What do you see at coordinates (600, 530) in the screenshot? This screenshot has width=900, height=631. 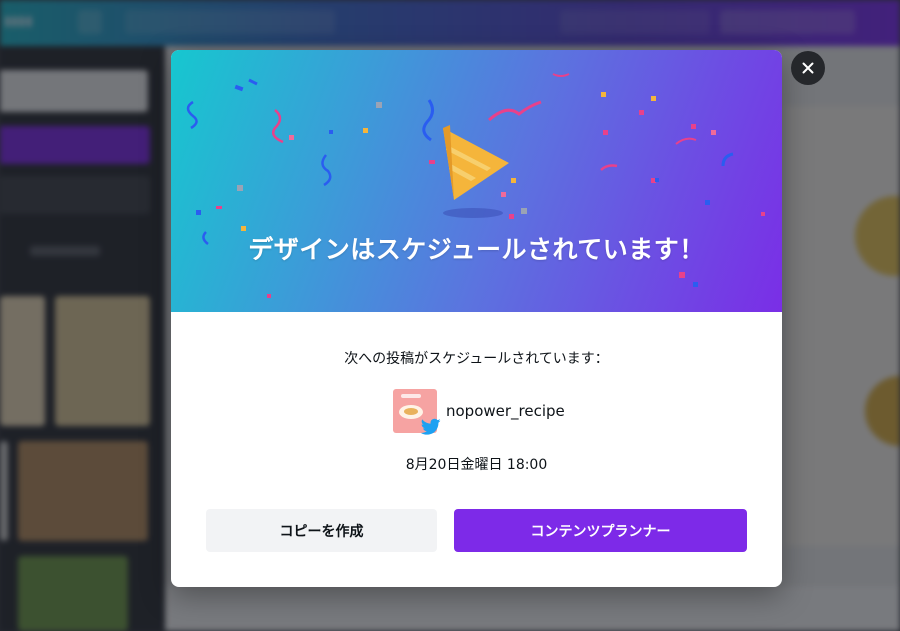 I see `content-planner-button: コンテンツプランナー` at bounding box center [600, 530].